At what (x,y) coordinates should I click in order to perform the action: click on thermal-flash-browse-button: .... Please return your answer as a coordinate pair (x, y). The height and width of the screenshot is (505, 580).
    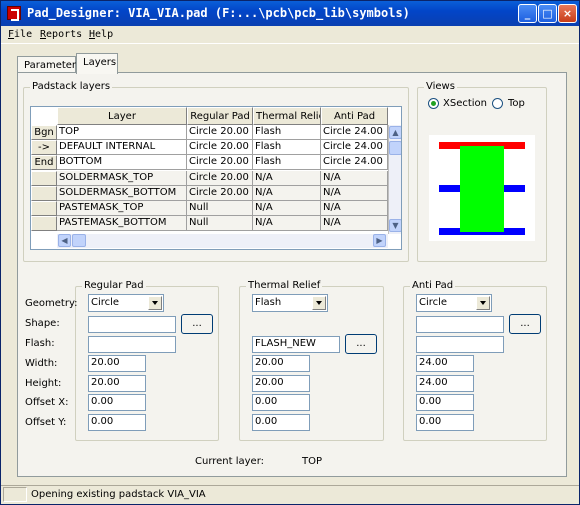
    Looking at the image, I should click on (361, 344).